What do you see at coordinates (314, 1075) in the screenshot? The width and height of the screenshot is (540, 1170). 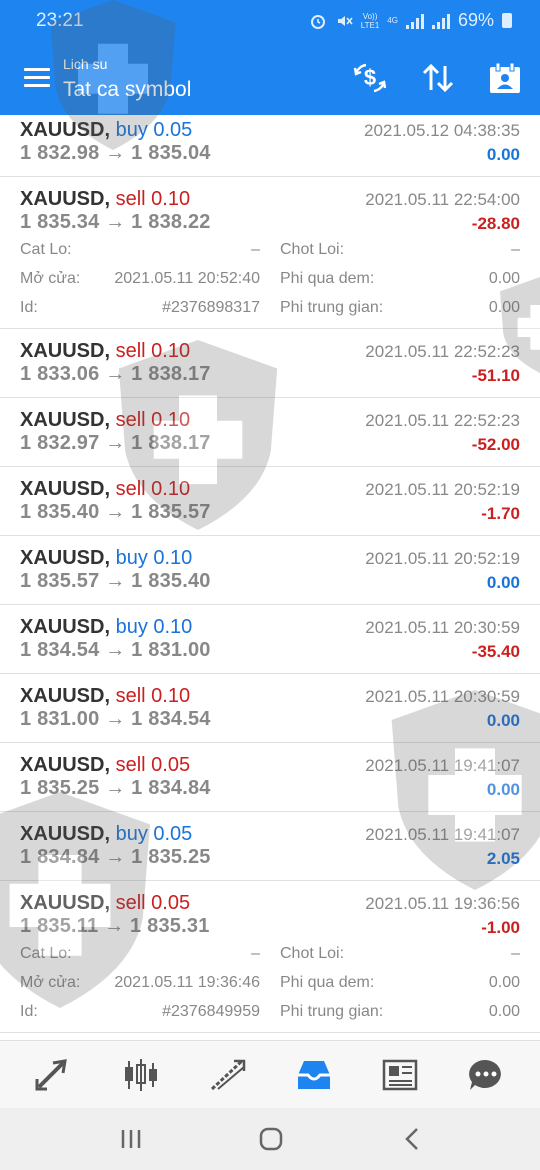 I see `history-inbox-icon` at bounding box center [314, 1075].